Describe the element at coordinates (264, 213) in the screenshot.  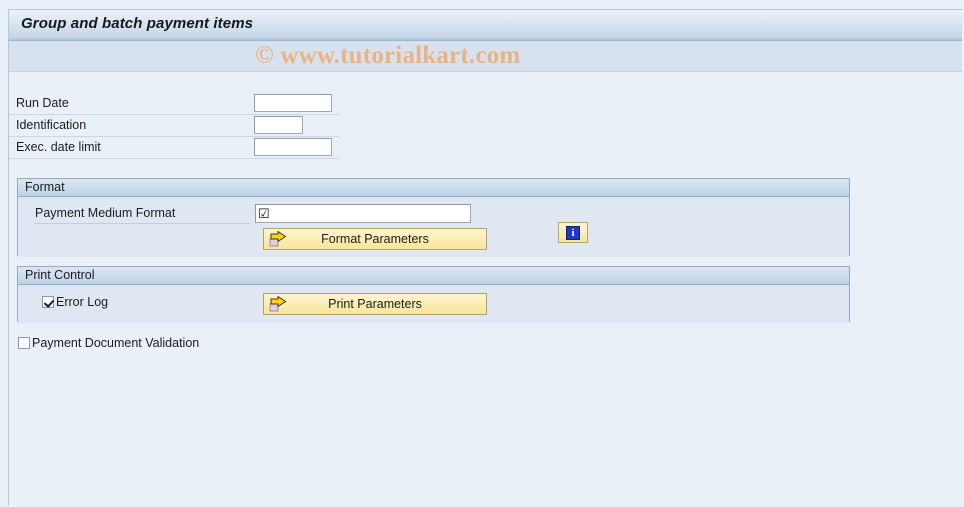
I see `checkbox-checked-icon: ☑` at that location.